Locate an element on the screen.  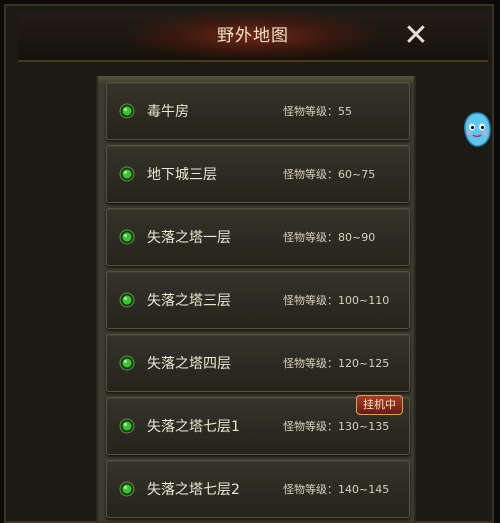
map-row: 失落之塔三层 怪物等级：100~110 is located at coordinates (258, 300).